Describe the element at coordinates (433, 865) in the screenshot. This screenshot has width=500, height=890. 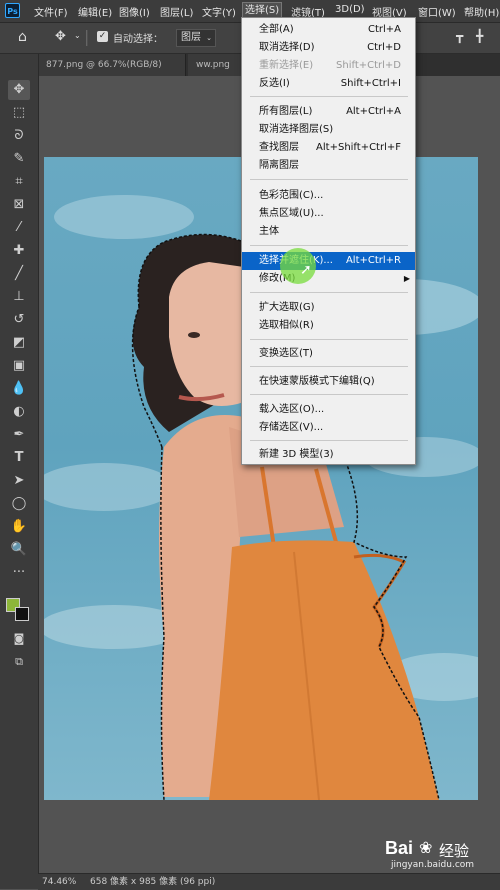
I see `watermark-url: jingyan.baidu.com` at that location.